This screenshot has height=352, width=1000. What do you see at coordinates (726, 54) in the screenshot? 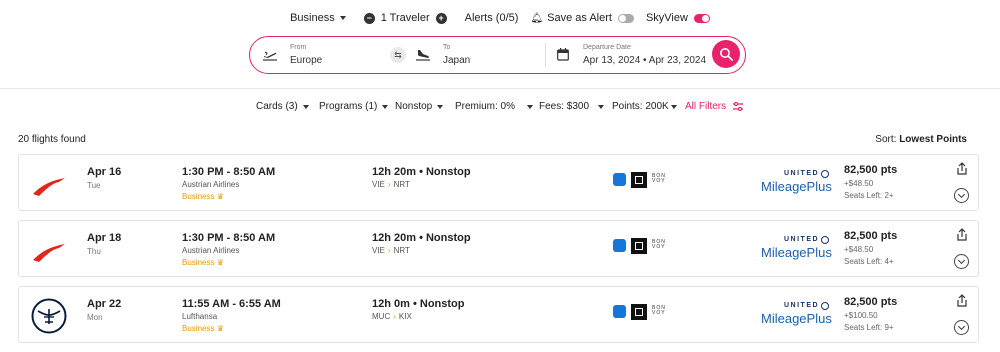
I see `search-button` at bounding box center [726, 54].